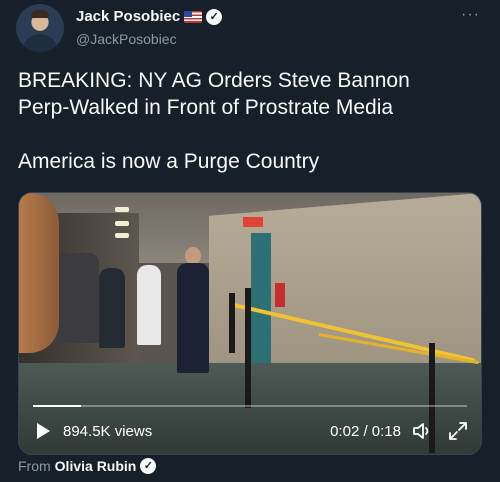 The width and height of the screenshot is (500, 482). What do you see at coordinates (57, 406) in the screenshot?
I see `video-progress-fill` at bounding box center [57, 406].